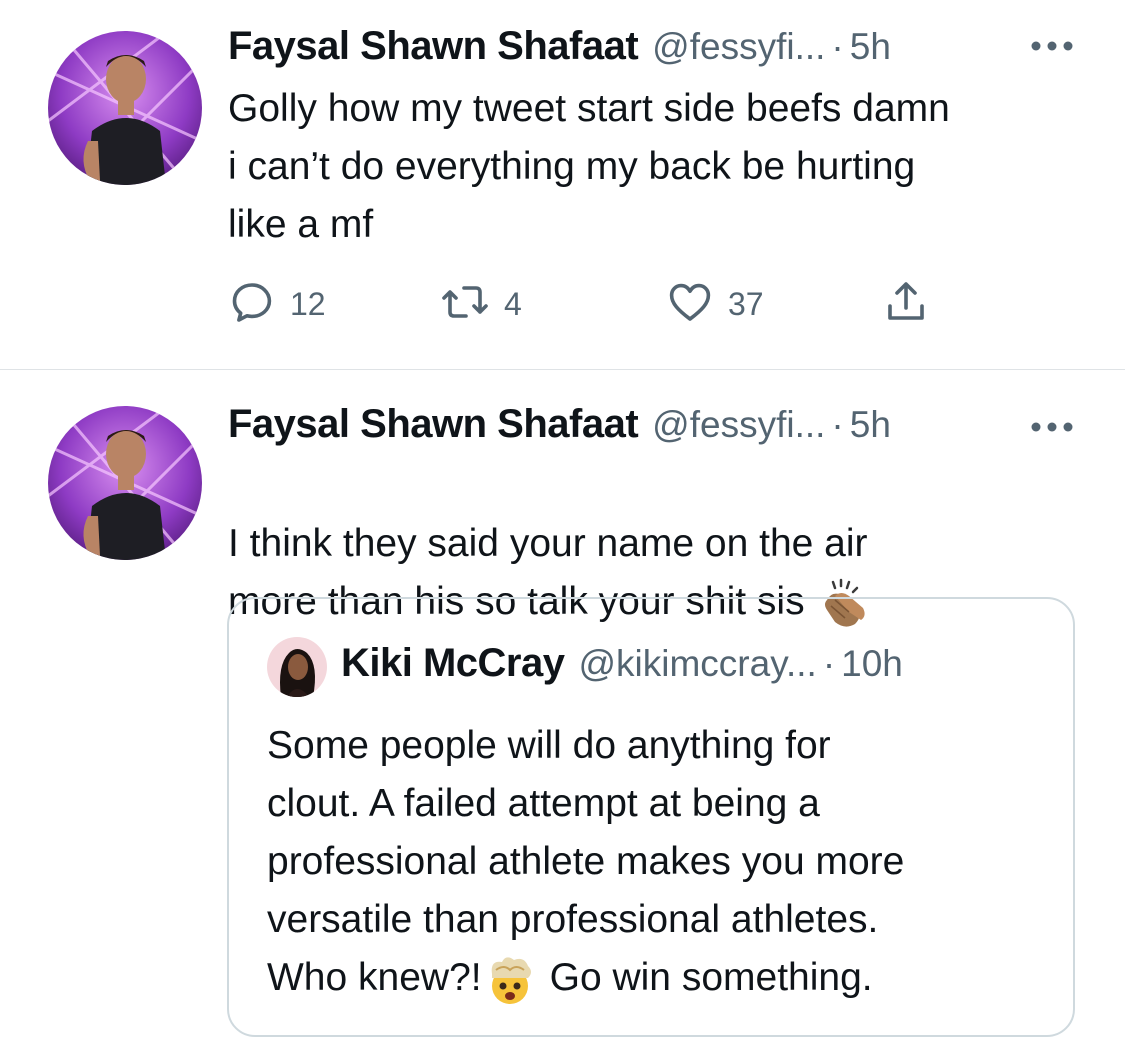 Image resolution: width=1125 pixels, height=1039 pixels. What do you see at coordinates (588, 305) in the screenshot?
I see `tweet-actions: 12 4 37` at bounding box center [588, 305].